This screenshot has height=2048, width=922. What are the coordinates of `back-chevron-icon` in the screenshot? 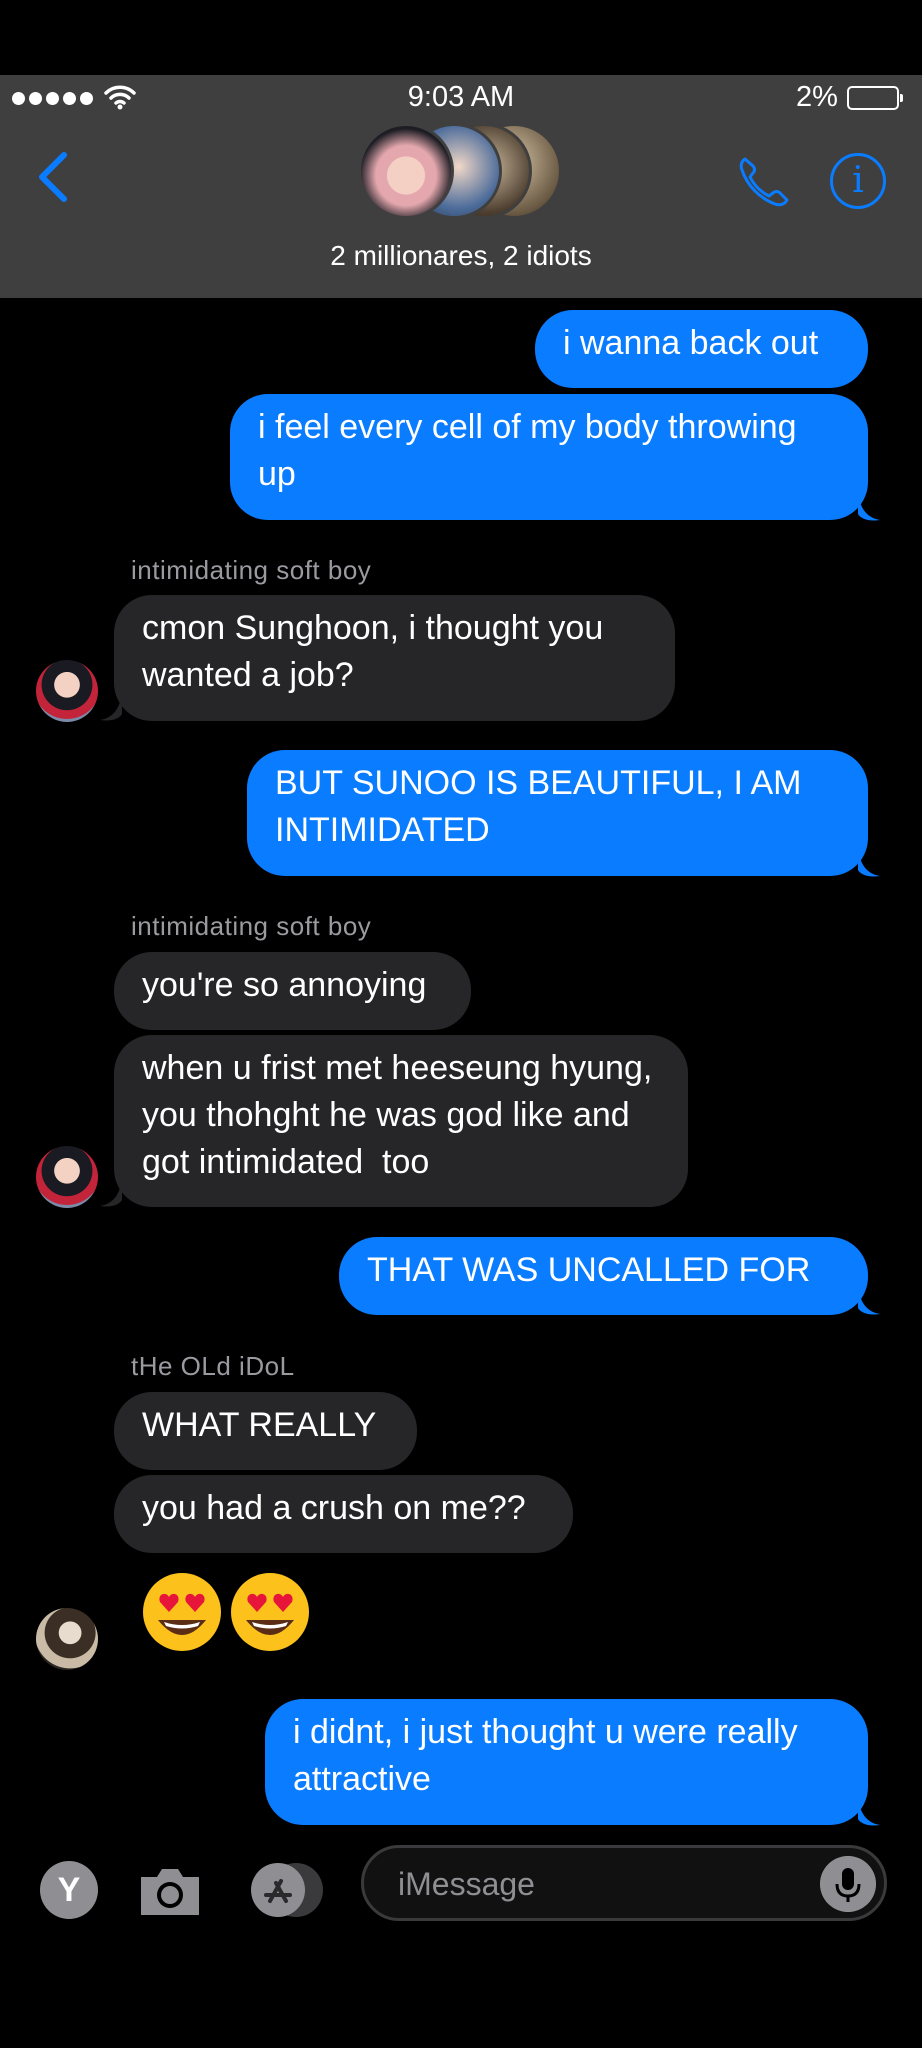 It's located at (55, 177).